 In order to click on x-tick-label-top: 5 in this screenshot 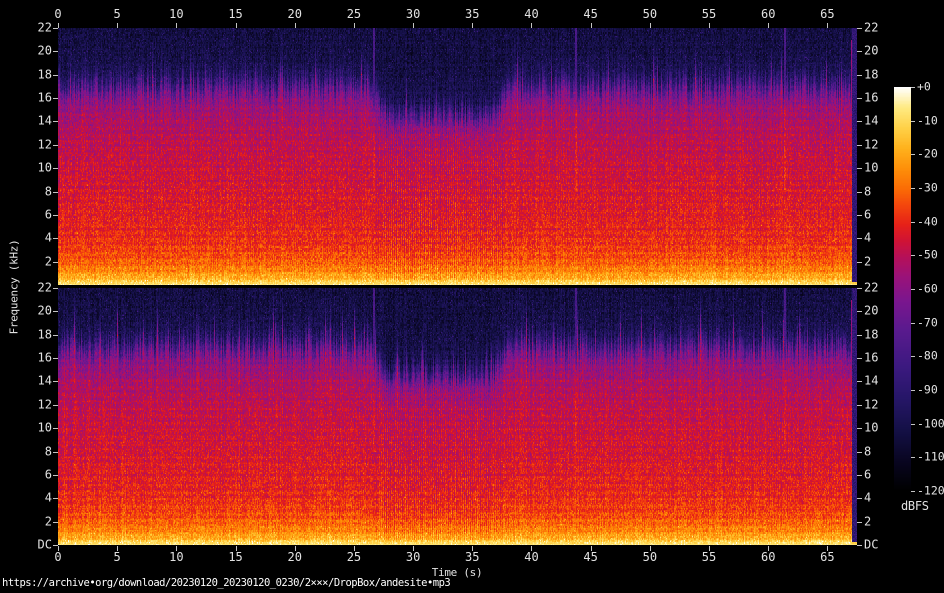, I will do `click(117, 14)`.